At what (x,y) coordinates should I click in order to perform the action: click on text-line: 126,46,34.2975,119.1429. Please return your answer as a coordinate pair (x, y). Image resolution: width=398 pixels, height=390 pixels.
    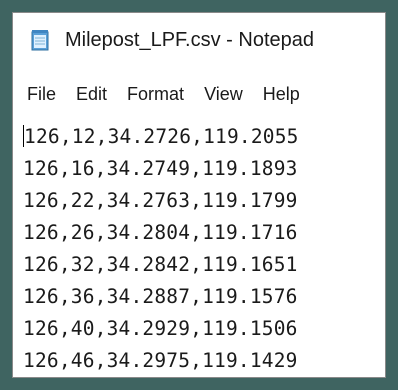
    Looking at the image, I should click on (204, 361).